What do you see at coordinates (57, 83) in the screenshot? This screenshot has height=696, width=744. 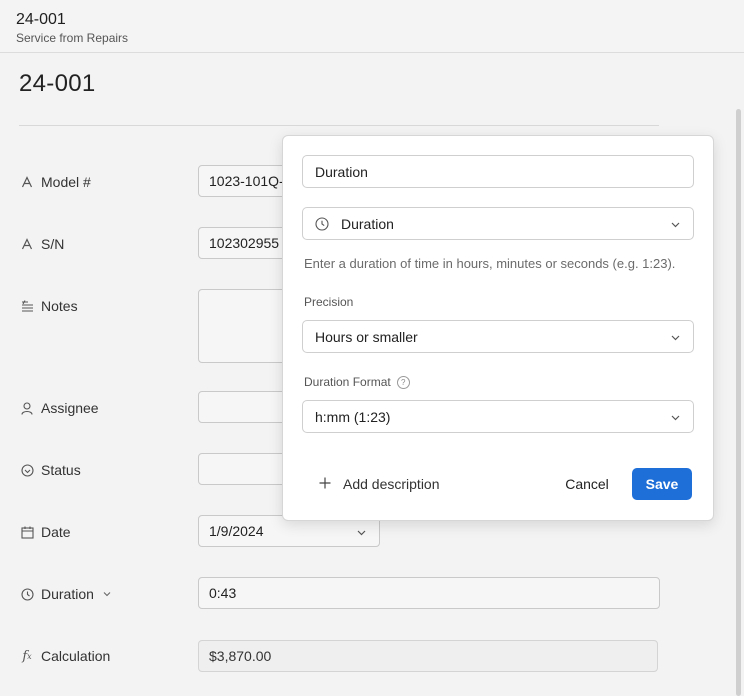 I see `record-title: 24-001` at bounding box center [57, 83].